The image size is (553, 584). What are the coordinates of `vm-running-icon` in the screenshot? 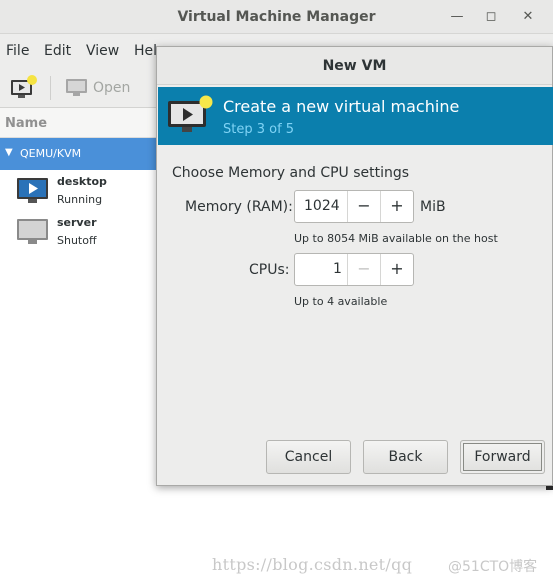 It's located at (32, 190).